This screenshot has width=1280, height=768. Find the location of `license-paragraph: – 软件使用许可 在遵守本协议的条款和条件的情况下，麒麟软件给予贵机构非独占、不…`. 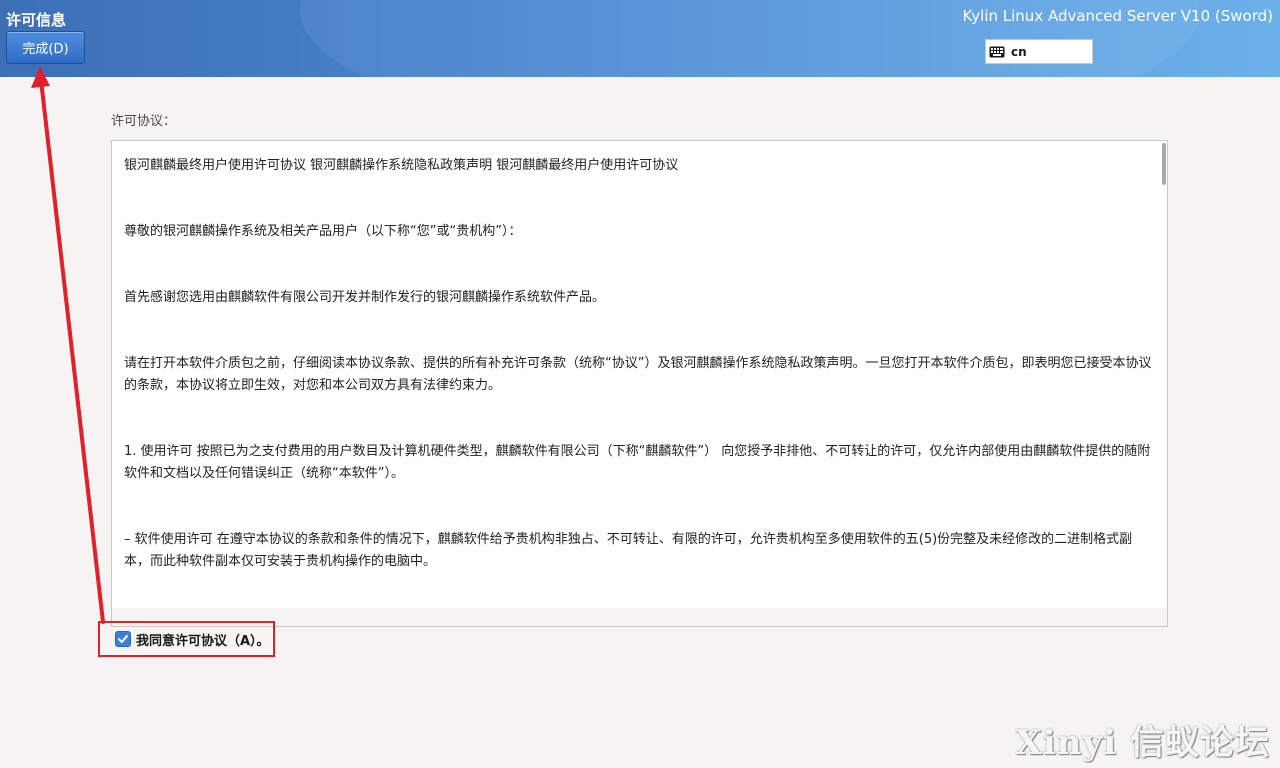

license-paragraph: – 软件使用许可 在遵守本协议的条款和条件的情况下，麒麟软件给予贵机构非独占、不… is located at coordinates (628, 550).